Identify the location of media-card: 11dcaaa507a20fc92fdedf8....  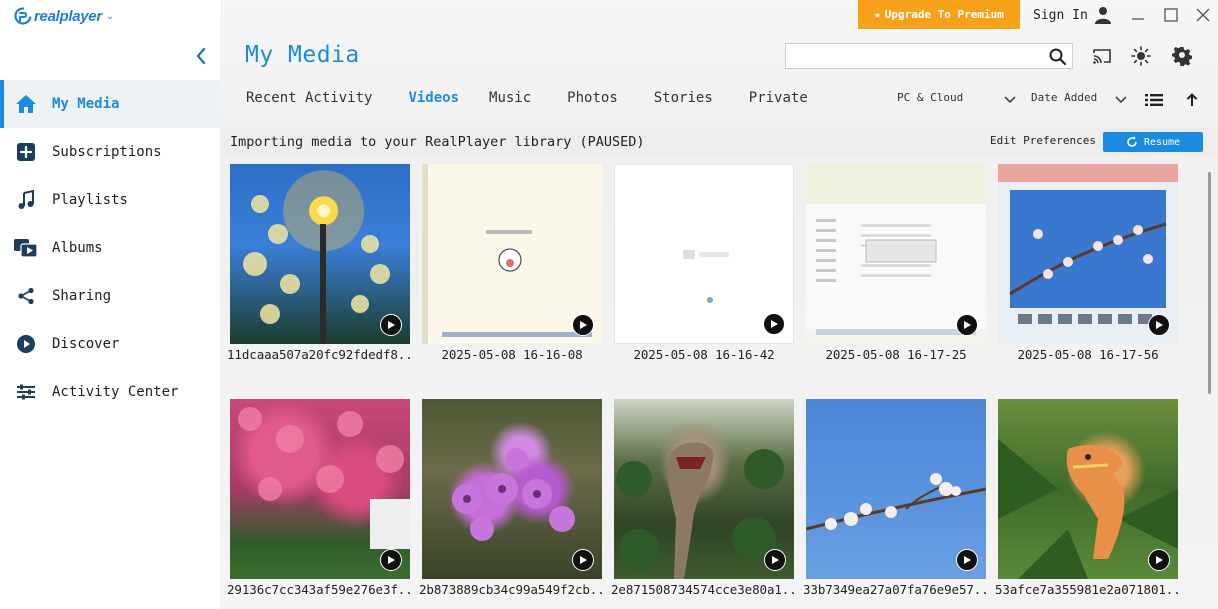
(320, 263).